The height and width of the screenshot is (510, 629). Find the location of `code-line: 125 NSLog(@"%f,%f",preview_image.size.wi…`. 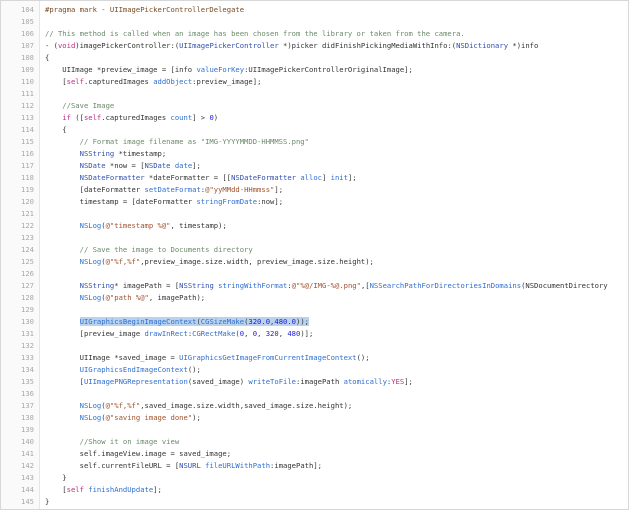

code-line: 125 NSLog(@"%f,%f",preview_image.size.wi… is located at coordinates (314, 262).